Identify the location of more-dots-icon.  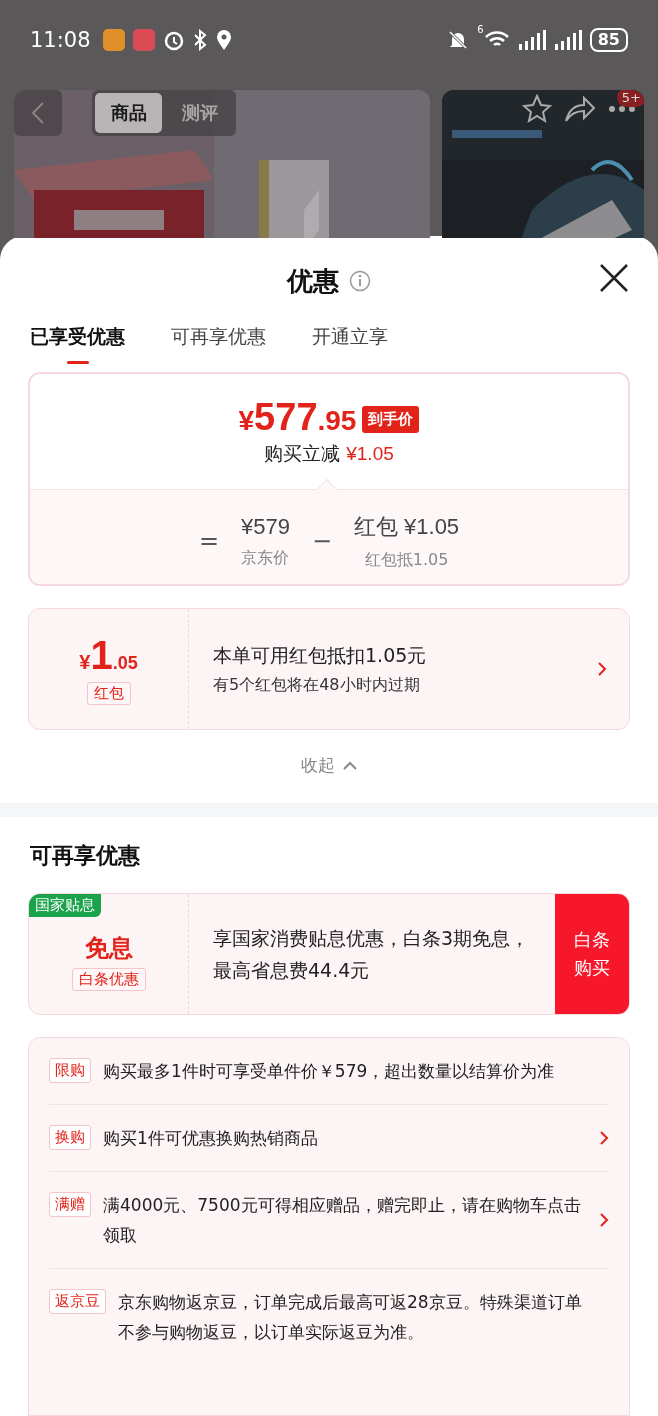
(622, 109).